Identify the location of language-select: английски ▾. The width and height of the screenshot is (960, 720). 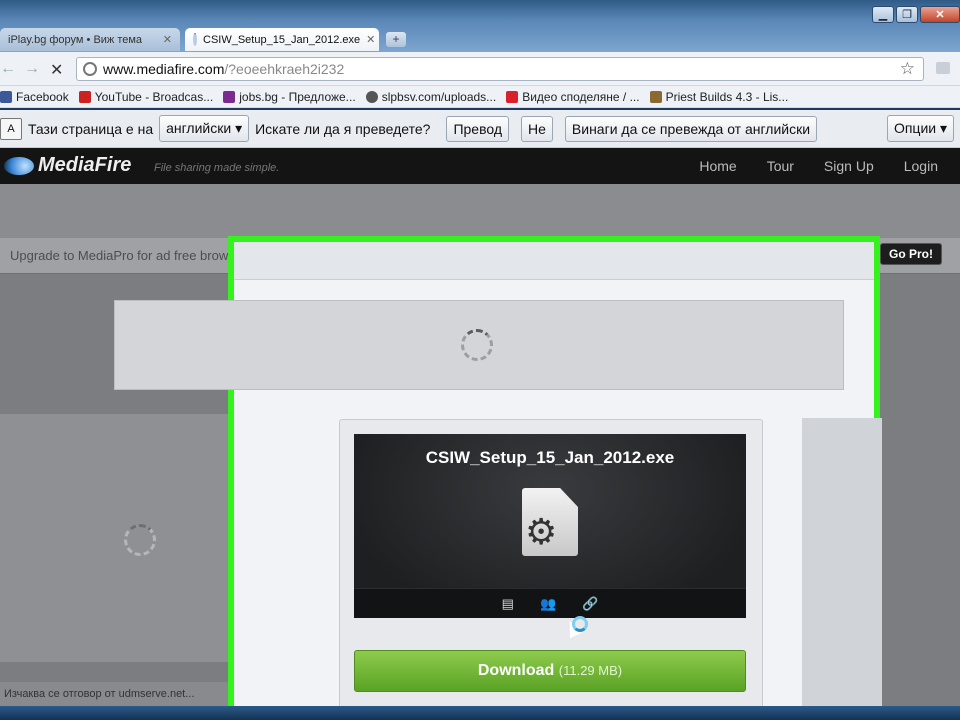
(204, 128).